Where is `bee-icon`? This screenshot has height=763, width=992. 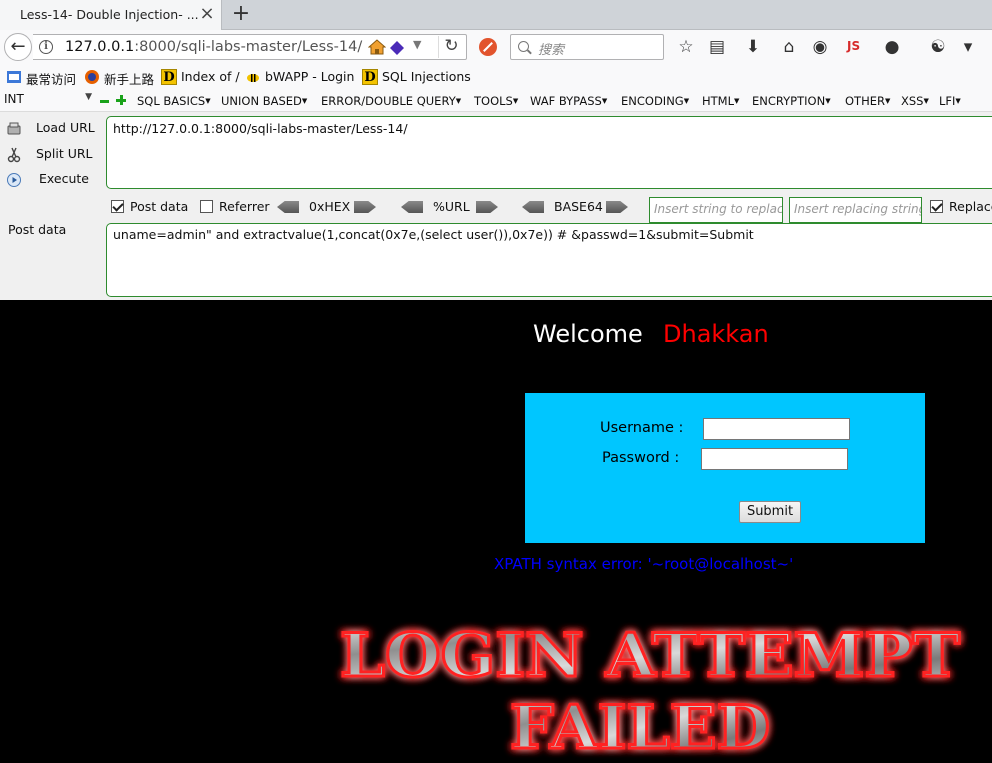 bee-icon is located at coordinates (253, 78).